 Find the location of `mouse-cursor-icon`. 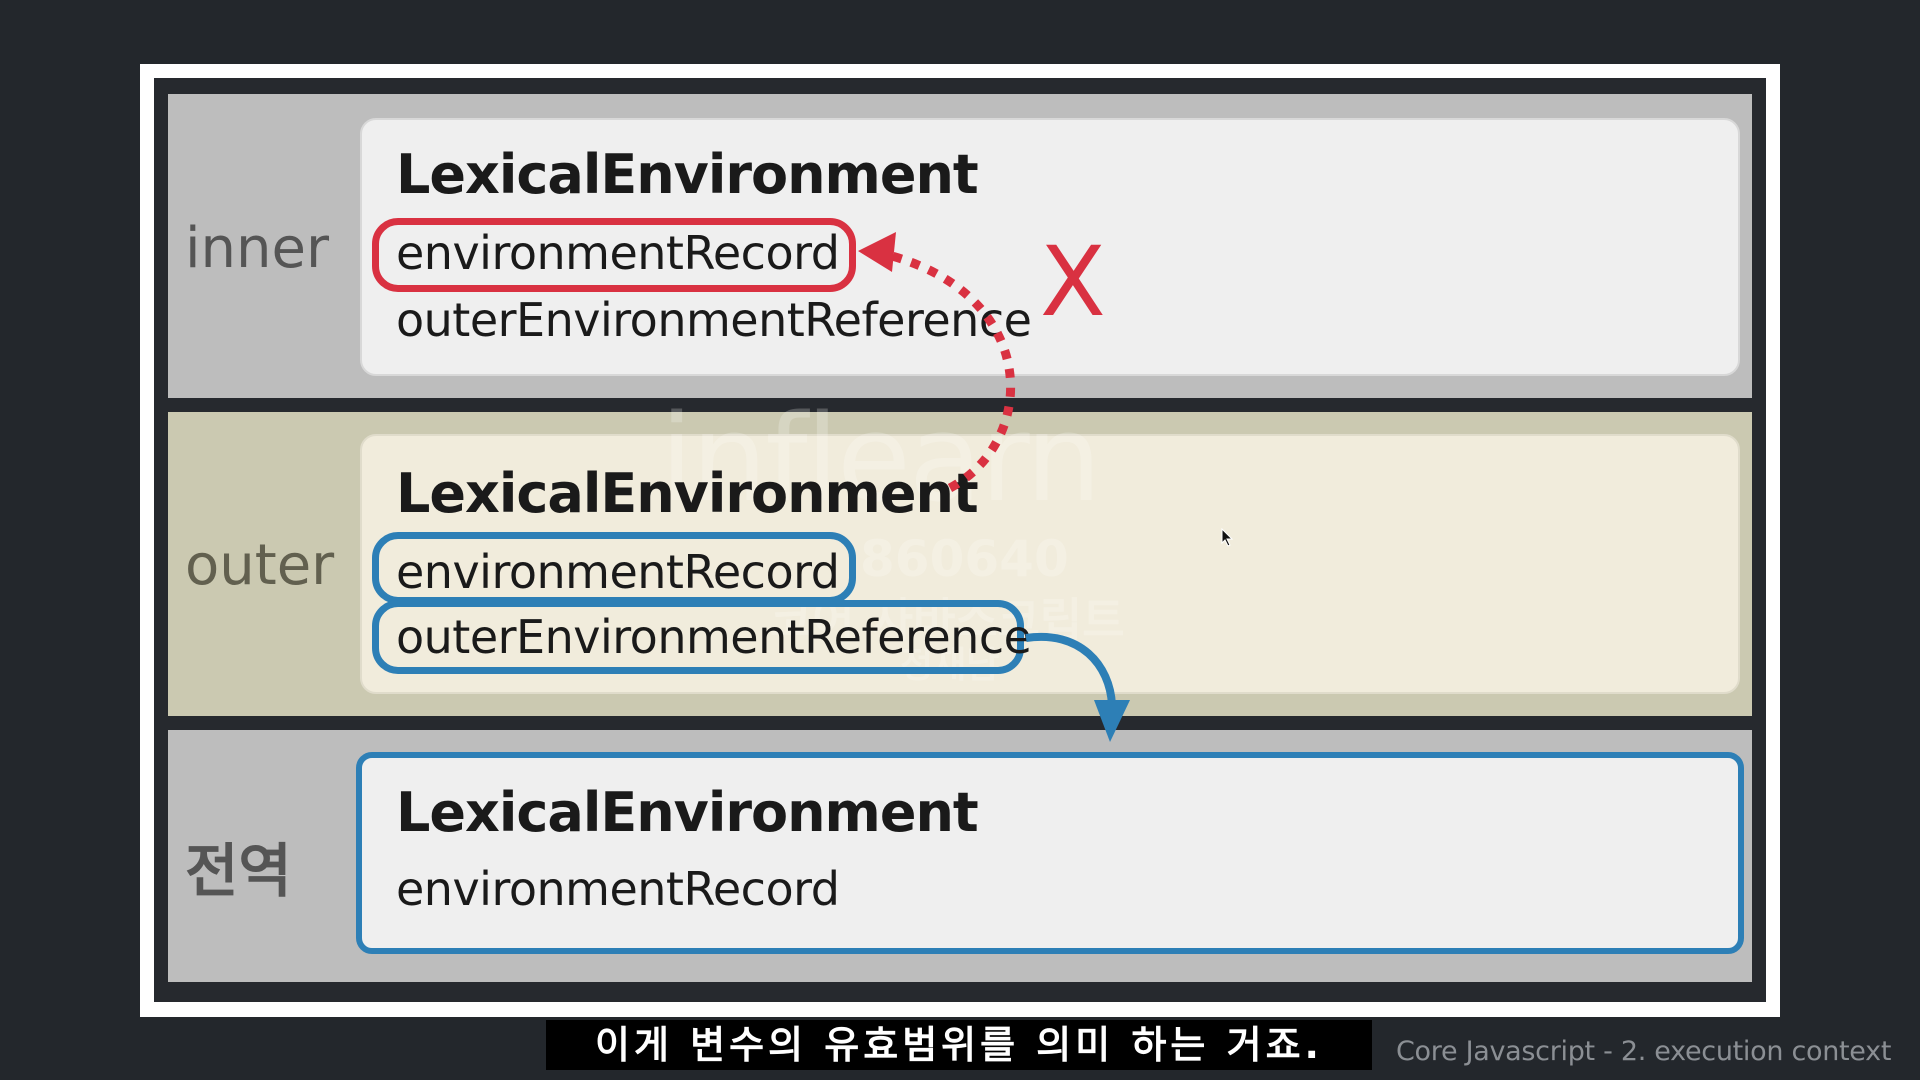

mouse-cursor-icon is located at coordinates (1227, 537).